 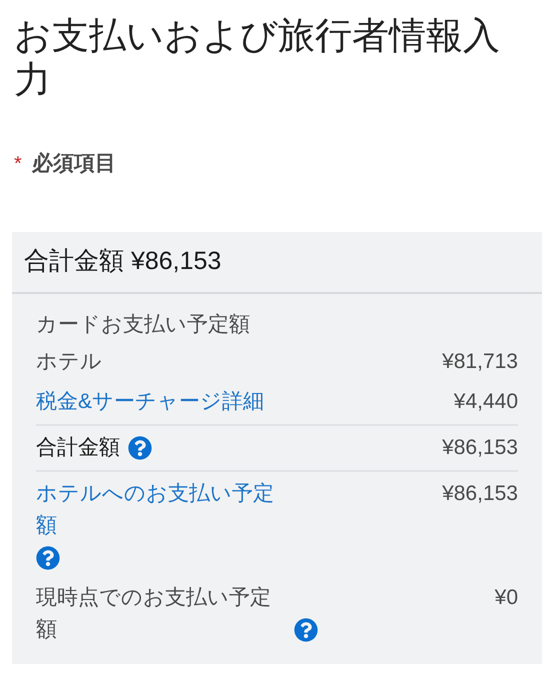 I want to click on page-title: お支払いおよび旅行者情報入力, so click(x=257, y=58).